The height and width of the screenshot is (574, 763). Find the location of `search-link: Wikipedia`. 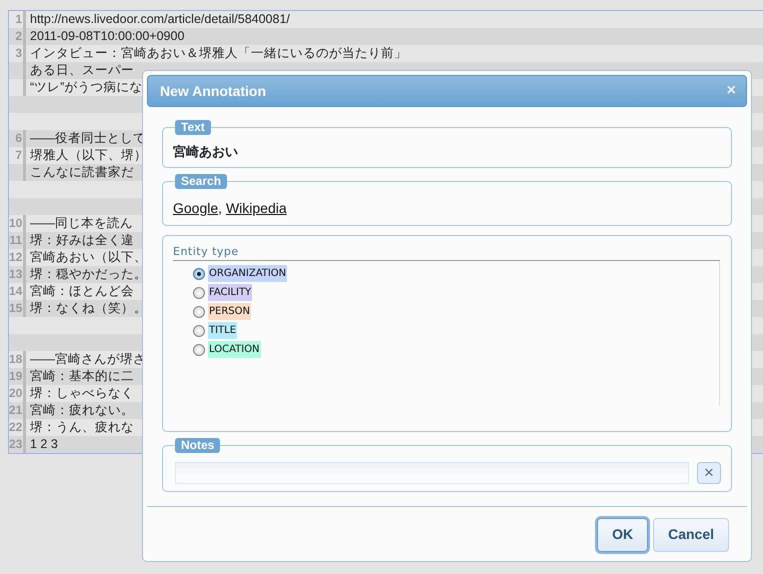

search-link: Wikipedia is located at coordinates (256, 208).